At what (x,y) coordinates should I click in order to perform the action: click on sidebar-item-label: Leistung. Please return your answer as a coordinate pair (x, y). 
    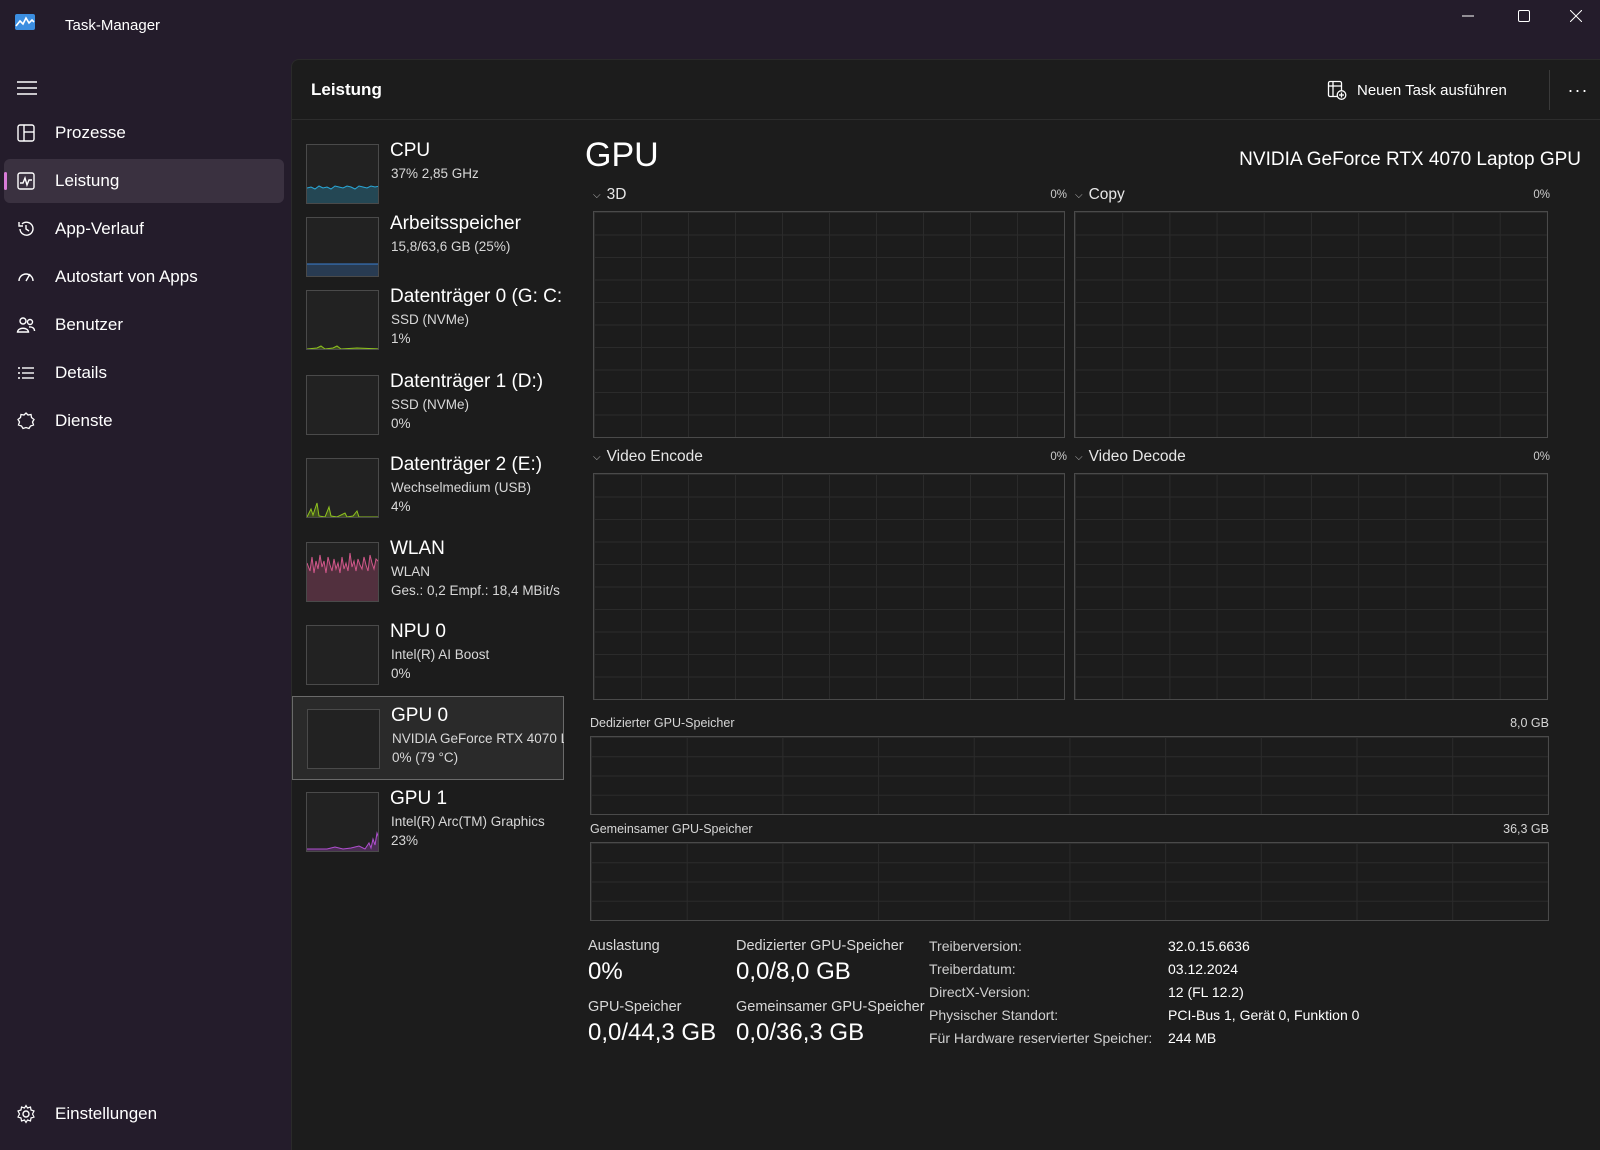
    Looking at the image, I should click on (87, 180).